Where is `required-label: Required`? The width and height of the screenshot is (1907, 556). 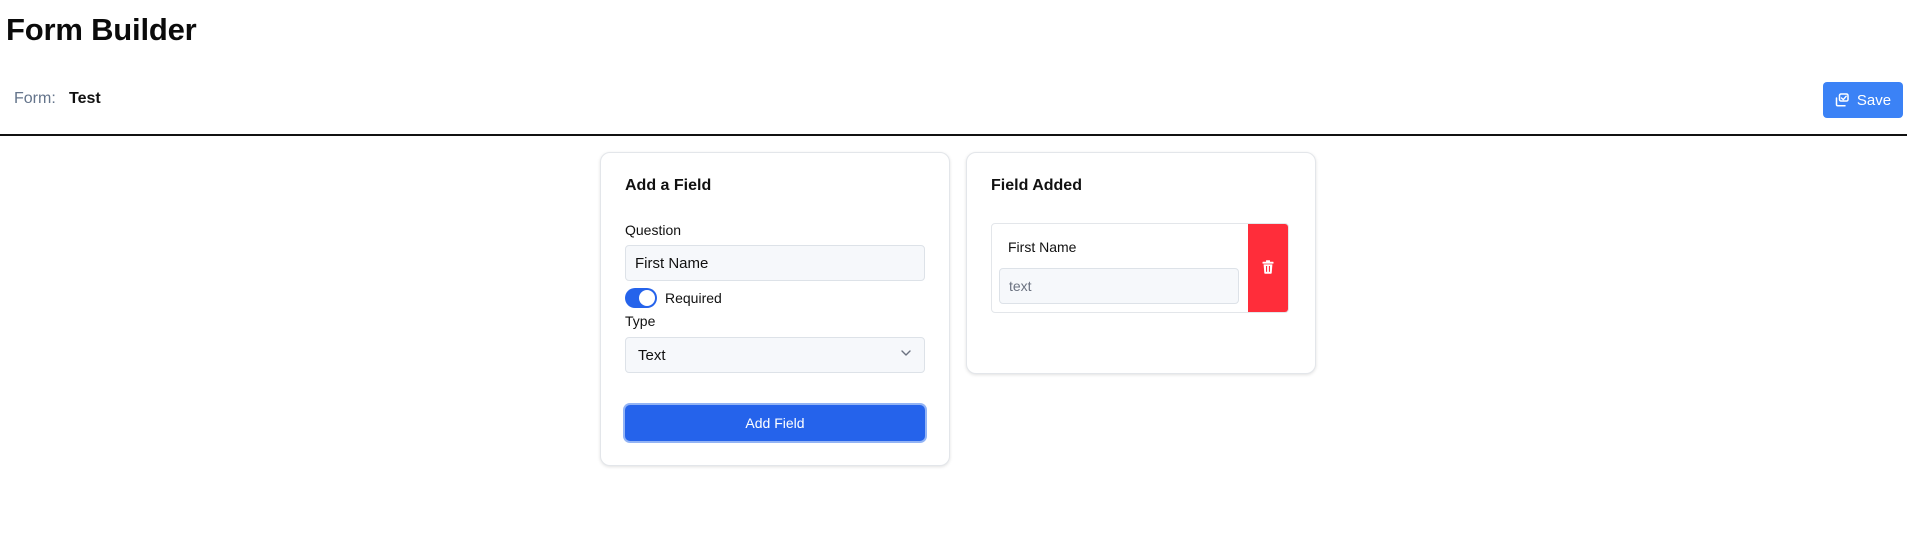
required-label: Required is located at coordinates (693, 298).